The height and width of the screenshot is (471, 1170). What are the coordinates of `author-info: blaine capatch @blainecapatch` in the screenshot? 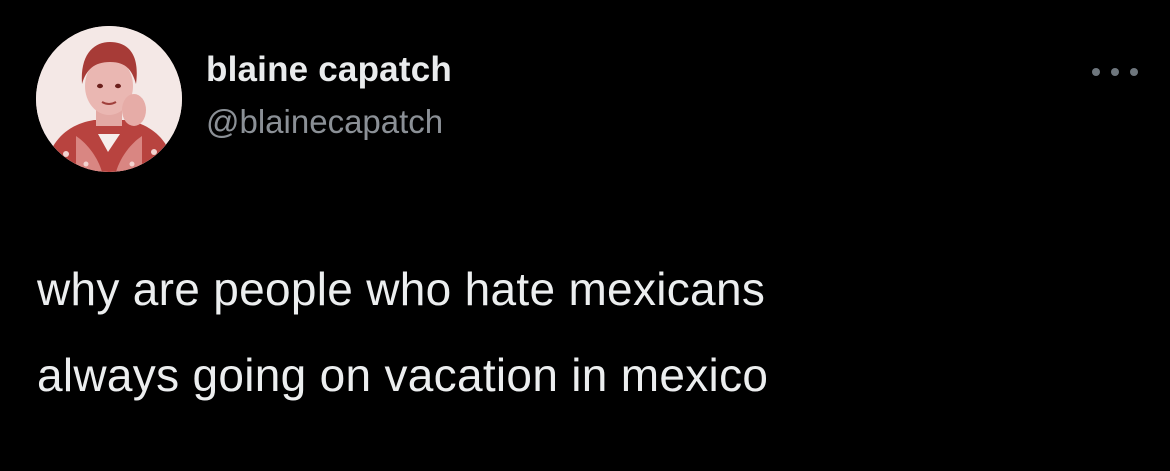 It's located at (329, 96).